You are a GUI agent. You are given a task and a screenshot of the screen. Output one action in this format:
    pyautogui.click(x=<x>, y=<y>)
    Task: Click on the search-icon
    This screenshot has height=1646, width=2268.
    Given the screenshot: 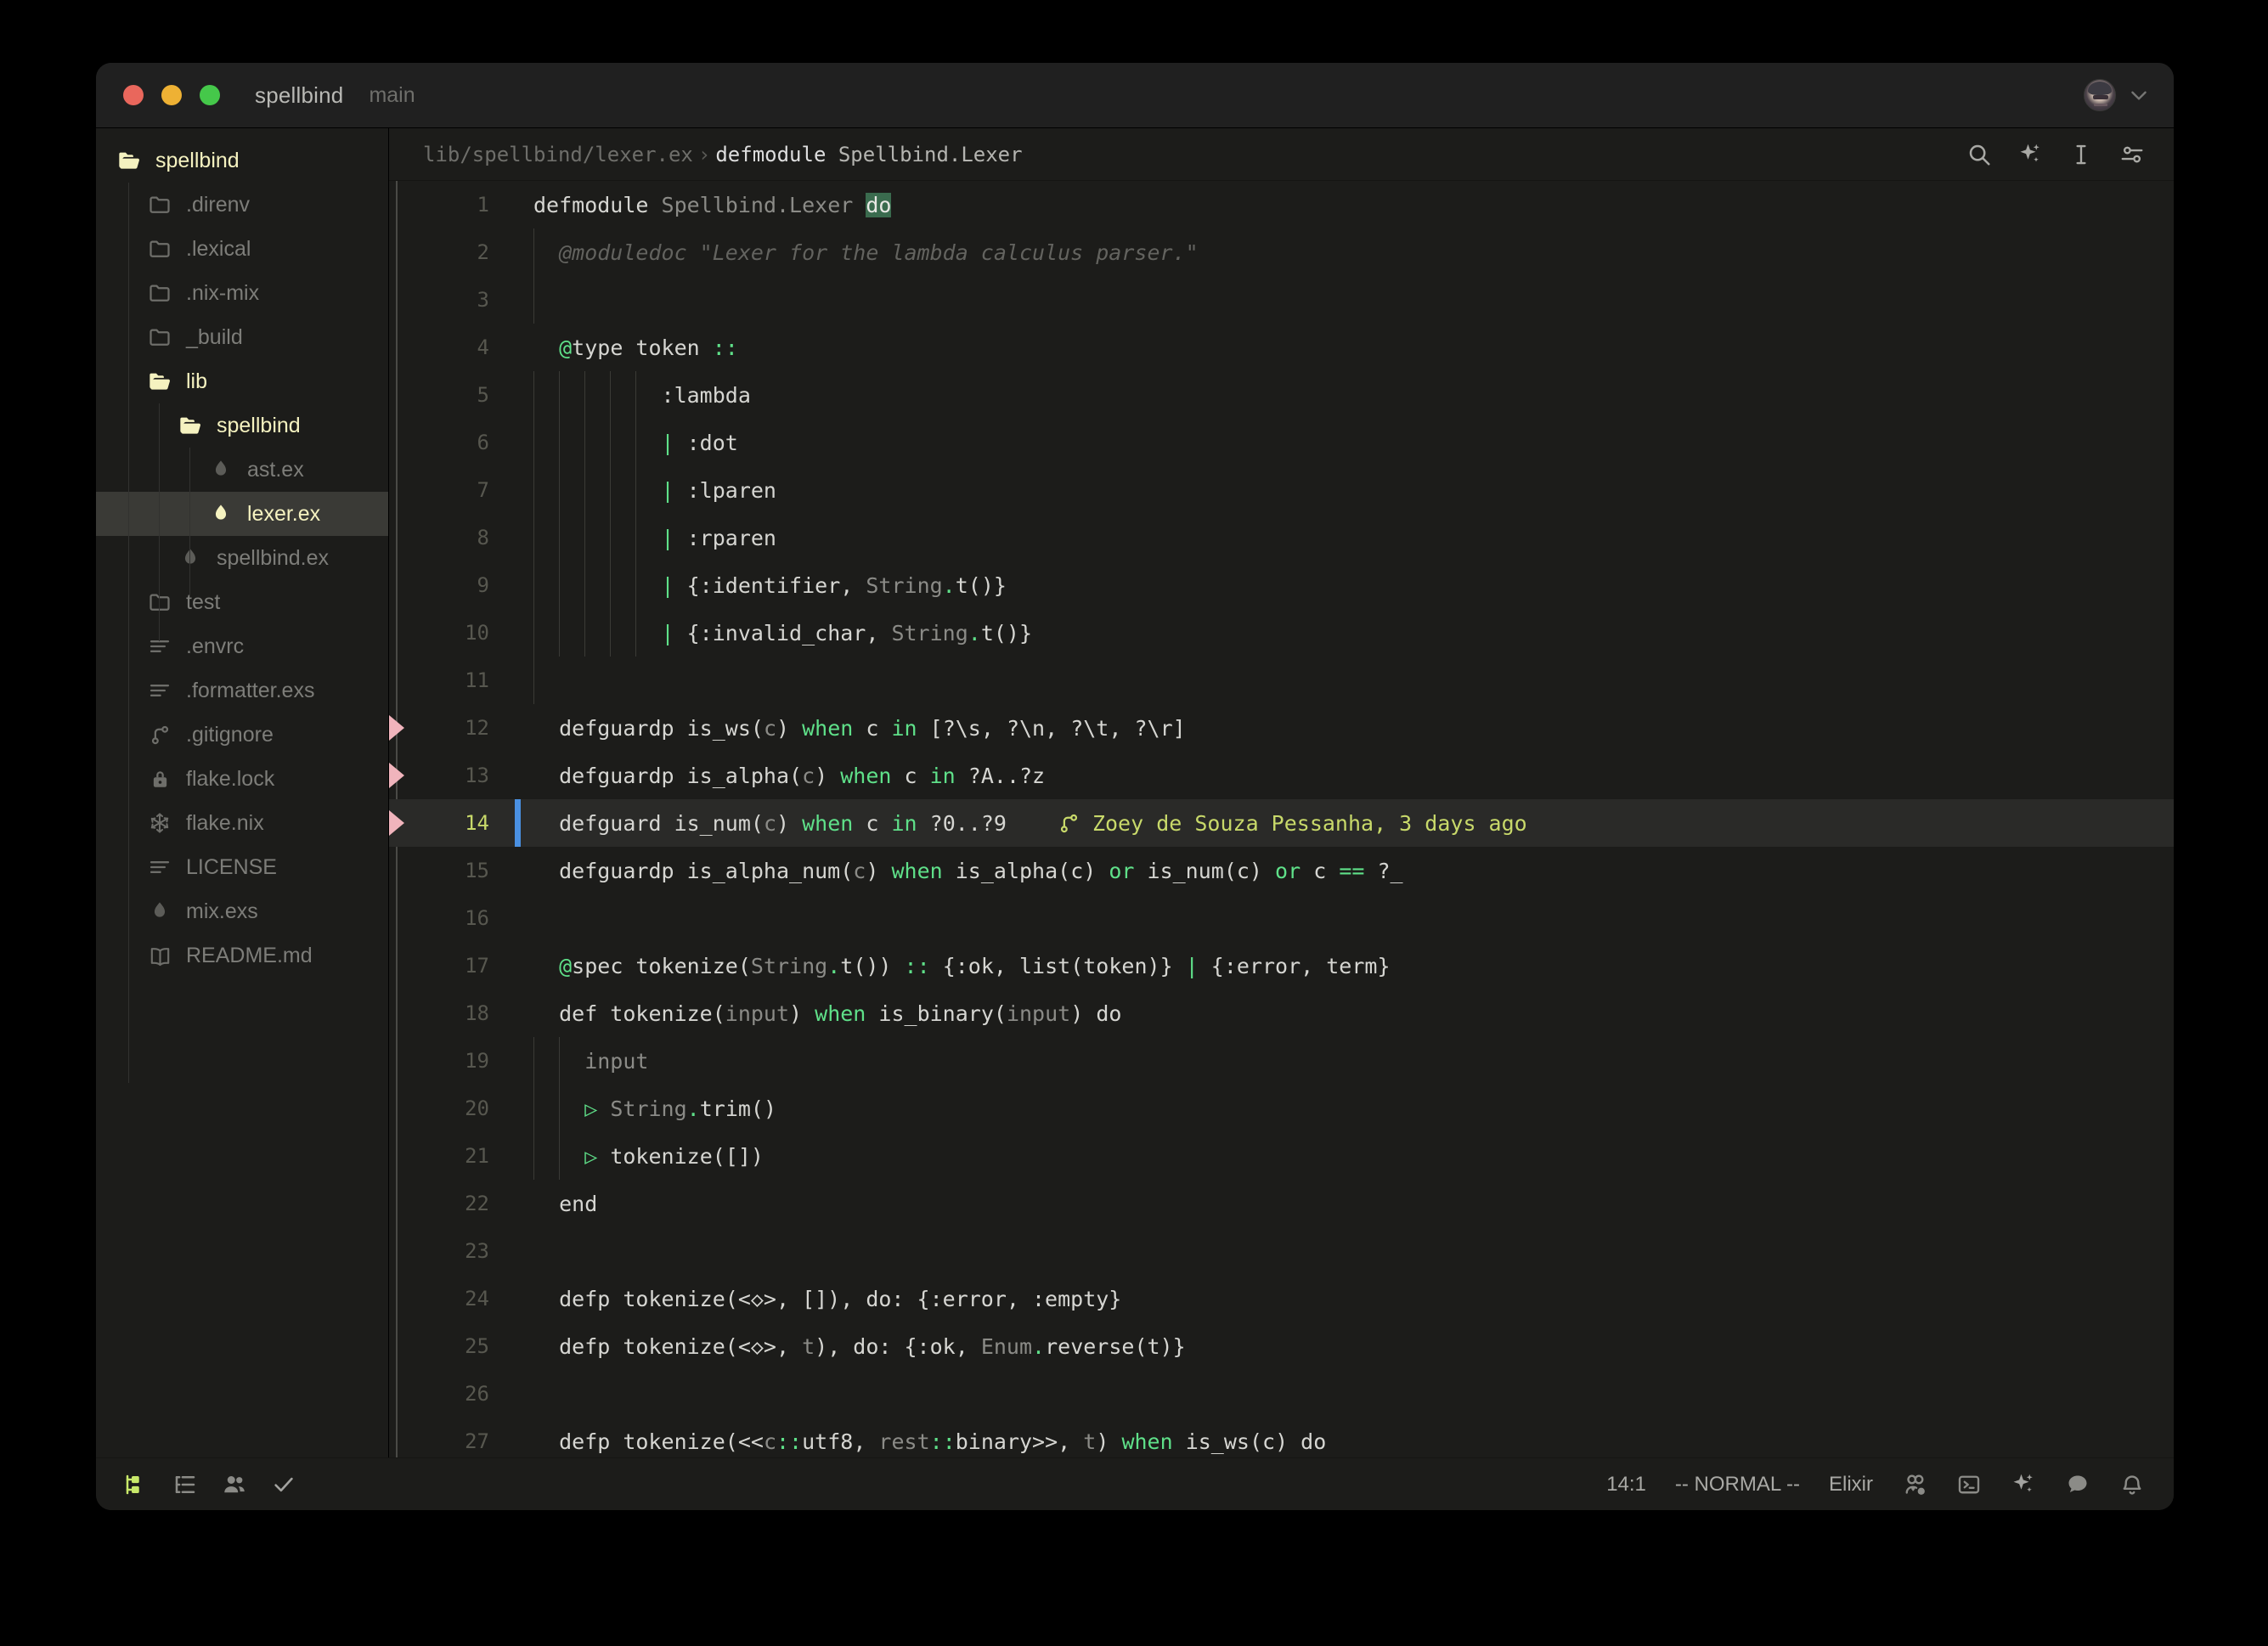 What is the action you would take?
    pyautogui.click(x=1979, y=154)
    